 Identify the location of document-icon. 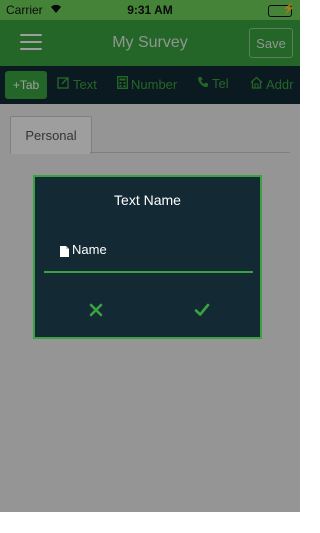
(64, 250).